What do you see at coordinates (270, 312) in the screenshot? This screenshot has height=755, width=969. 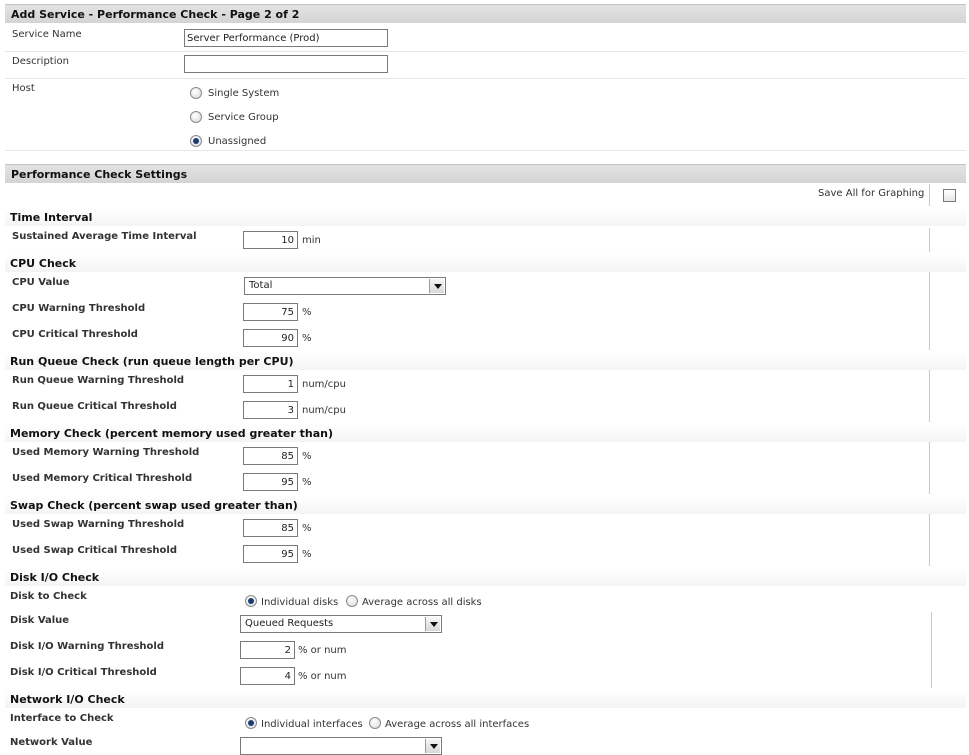 I see `cpu-warning-input` at bounding box center [270, 312].